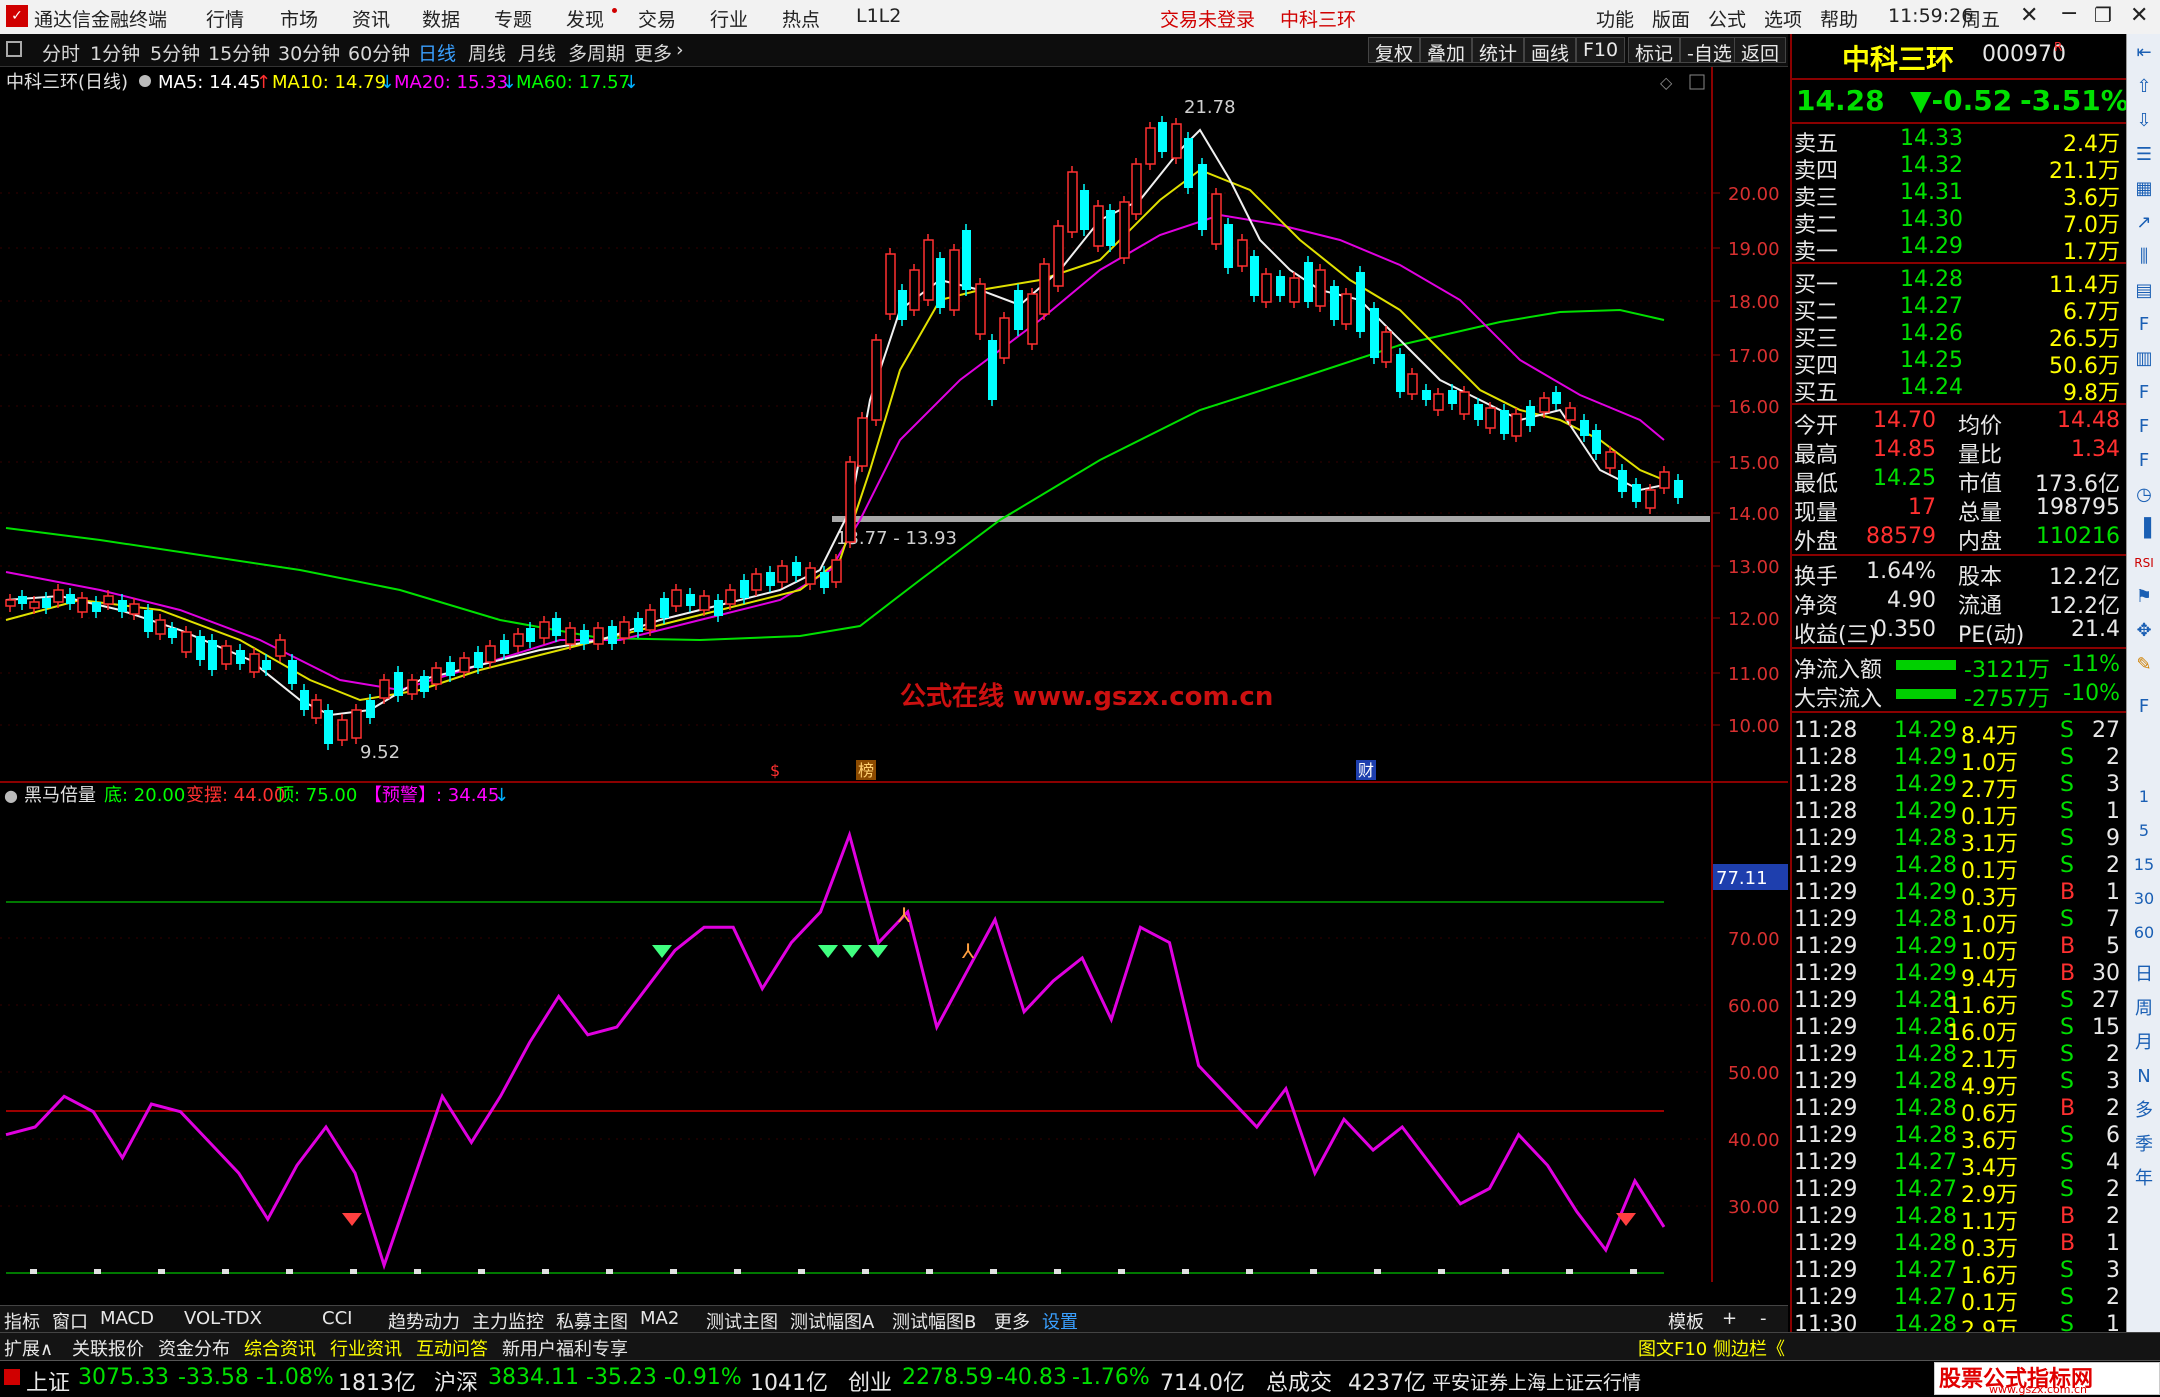 The height and width of the screenshot is (1397, 2160). What do you see at coordinates (2144, 563) in the screenshot?
I see `rsi-icon: RSI` at bounding box center [2144, 563].